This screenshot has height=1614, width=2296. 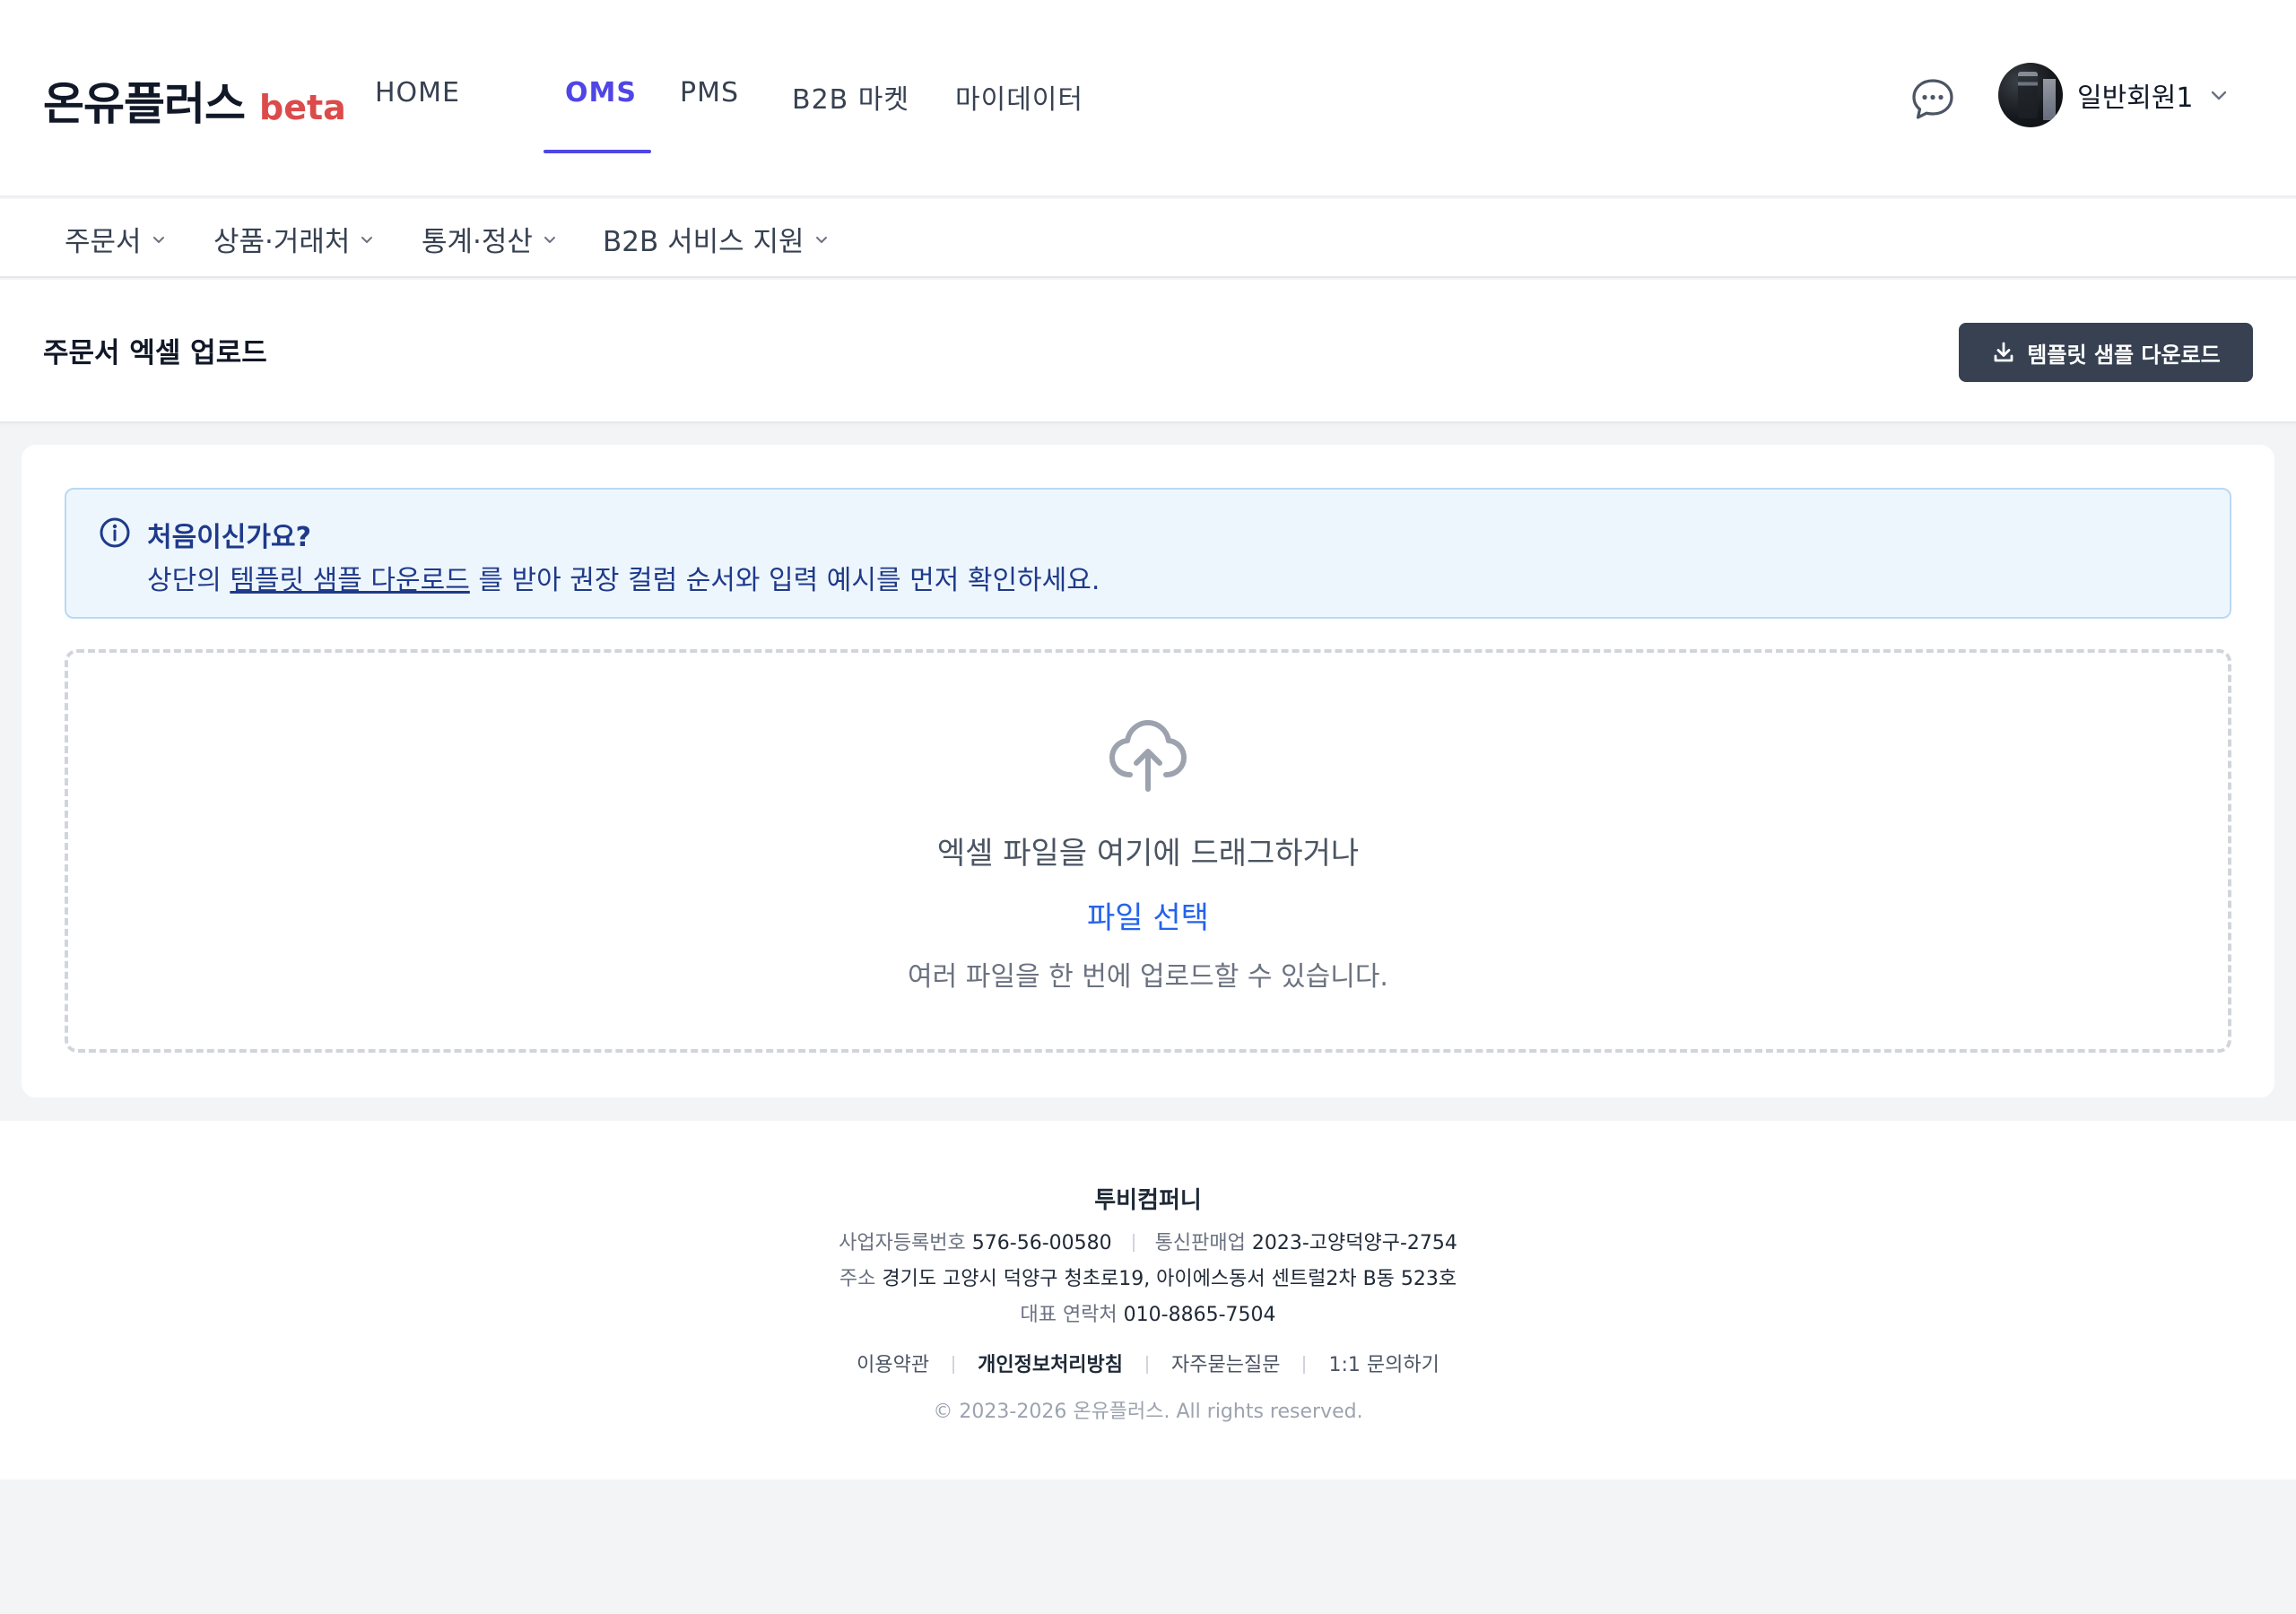 I want to click on brand-logo: 온유플러스 beta, so click(x=194, y=100).